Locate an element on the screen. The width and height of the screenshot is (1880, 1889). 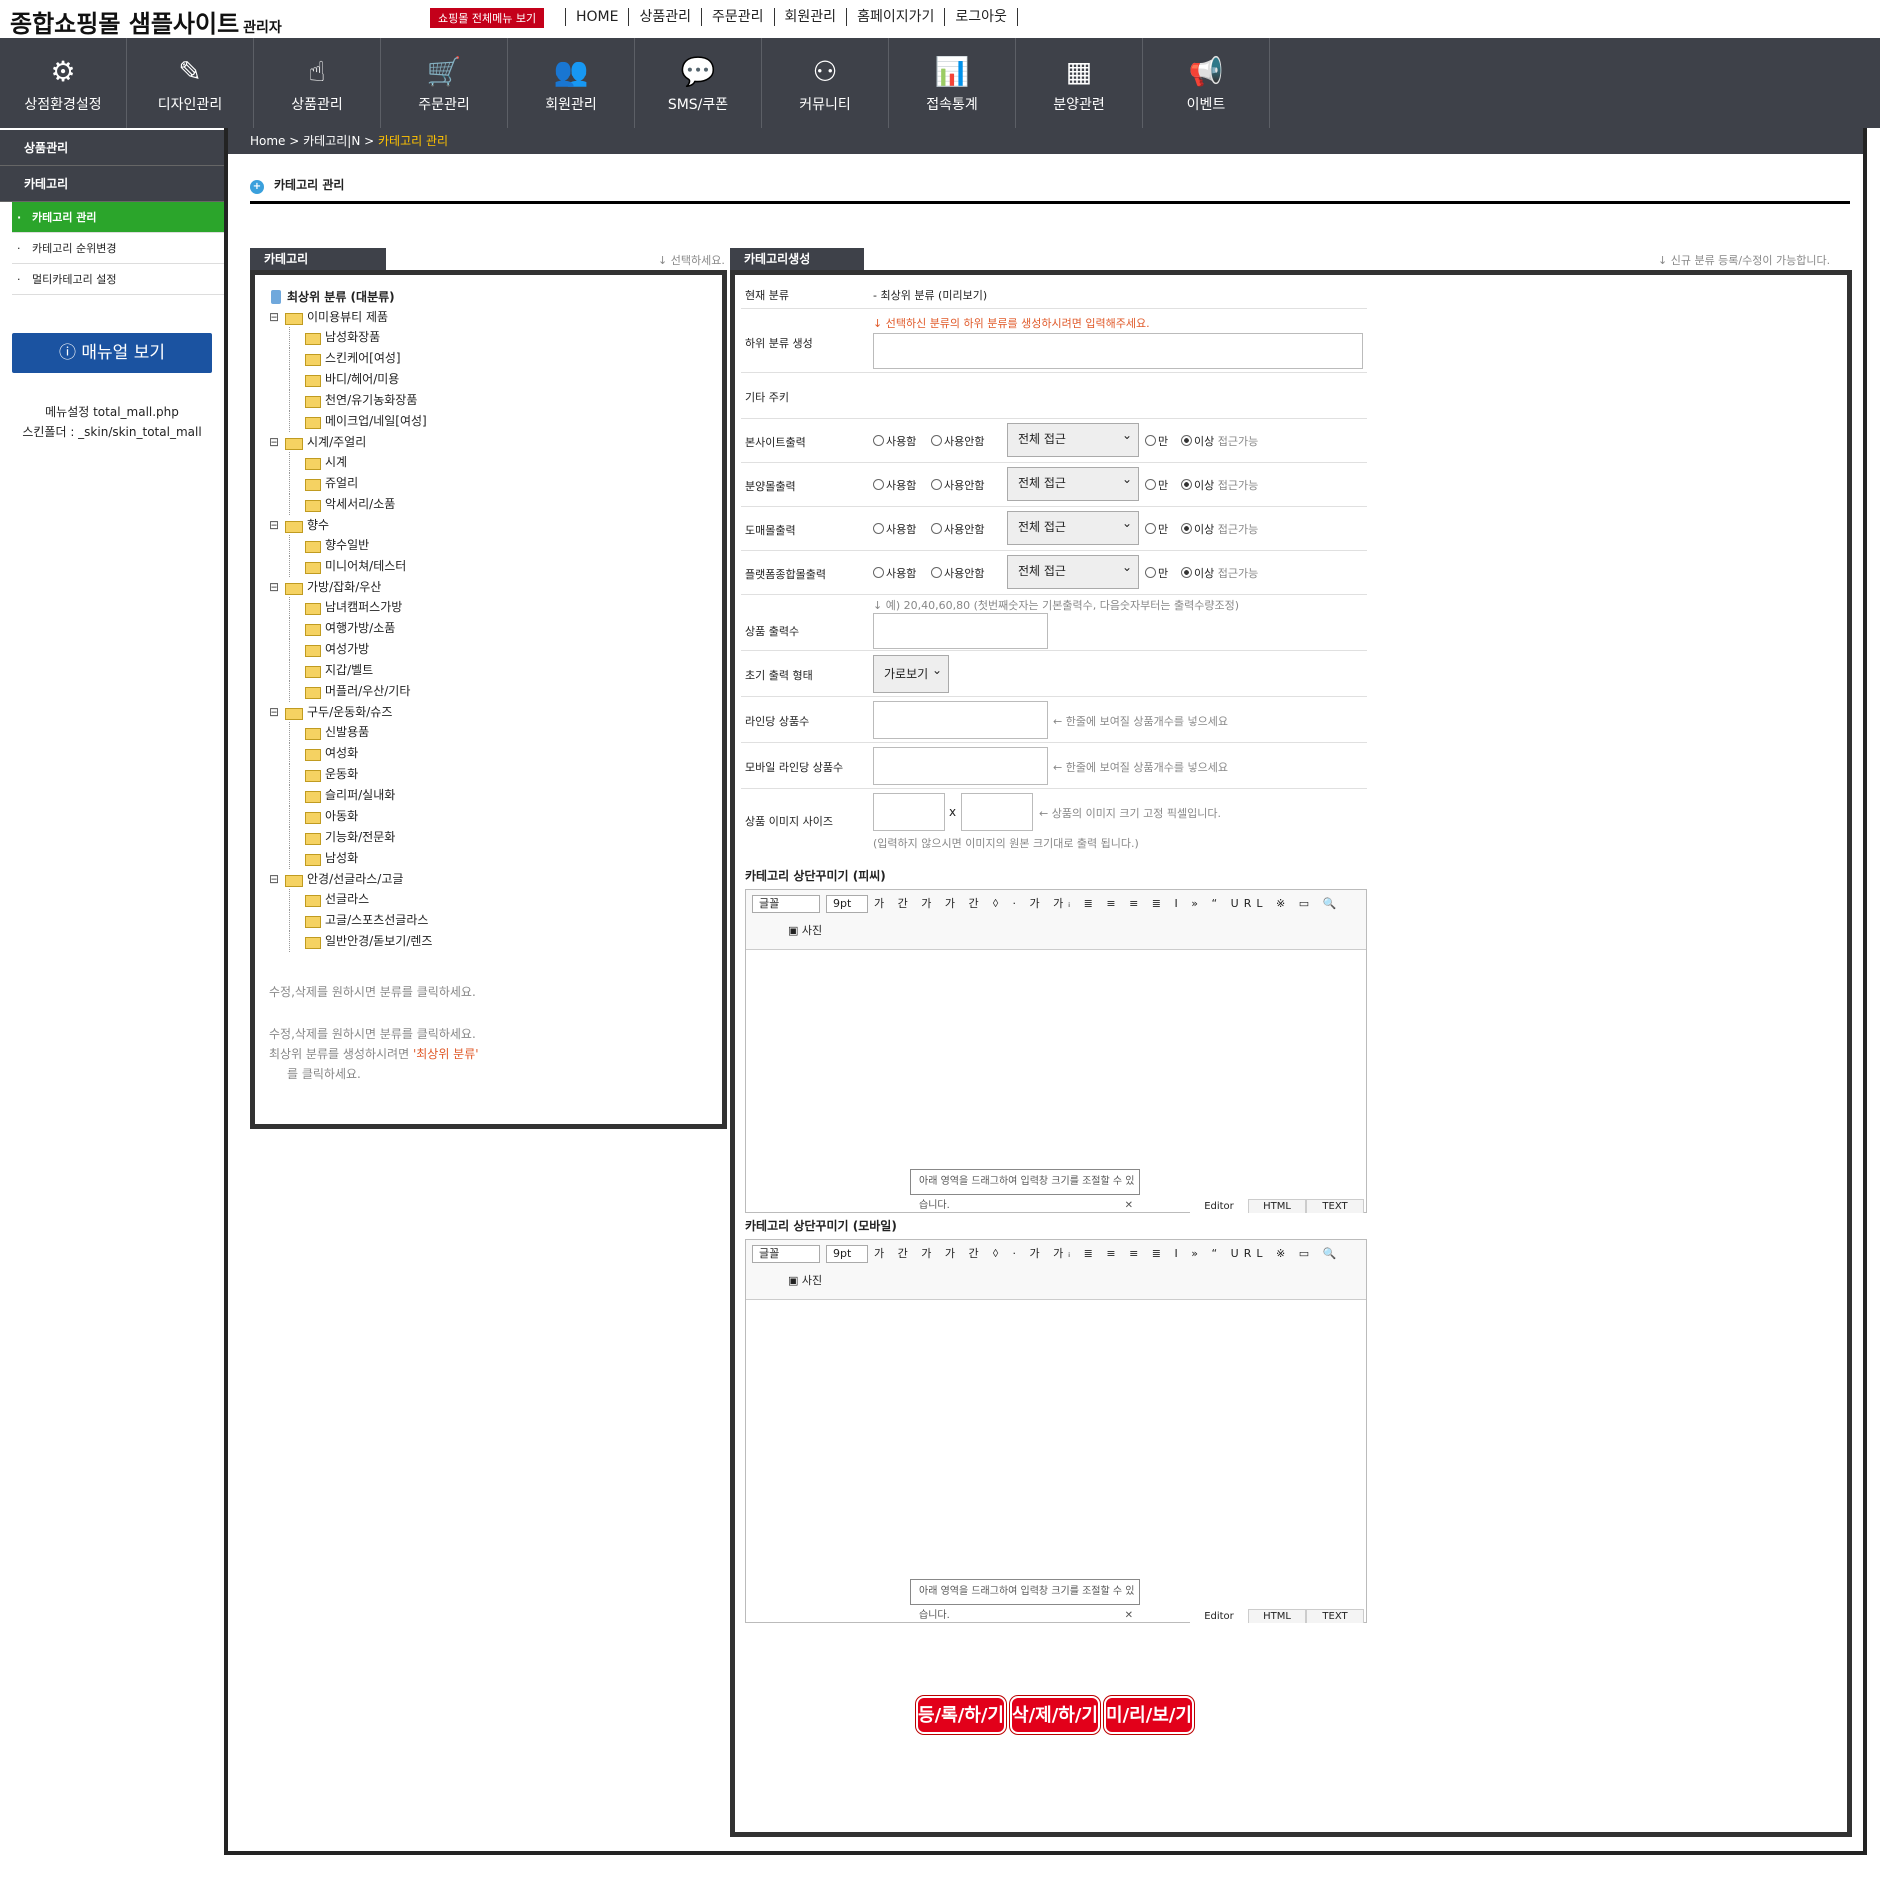
top-link-products: 상품관리 is located at coordinates (664, 17).